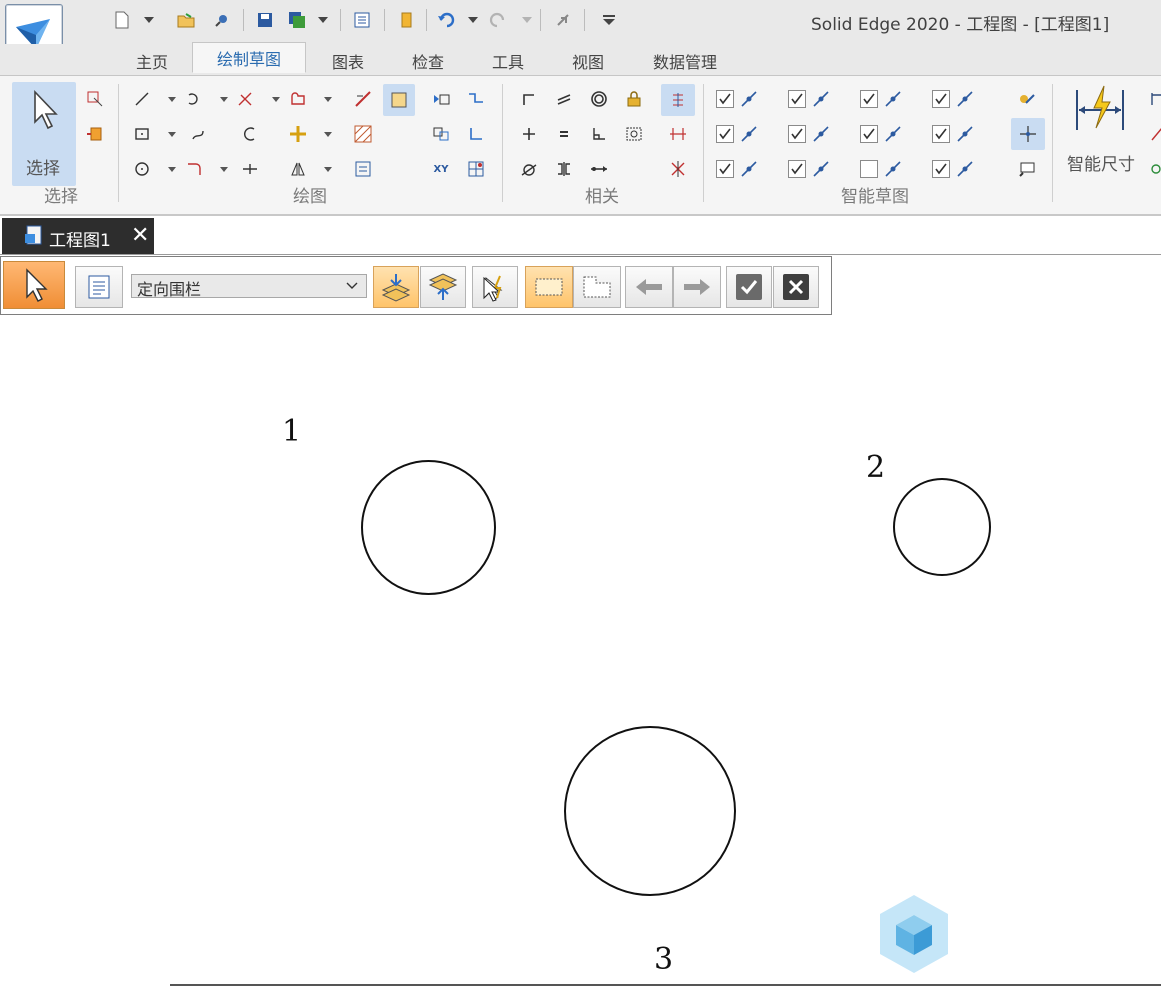 The height and width of the screenshot is (988, 1161). I want to click on arc-dropdown-icon, so click(224, 100).